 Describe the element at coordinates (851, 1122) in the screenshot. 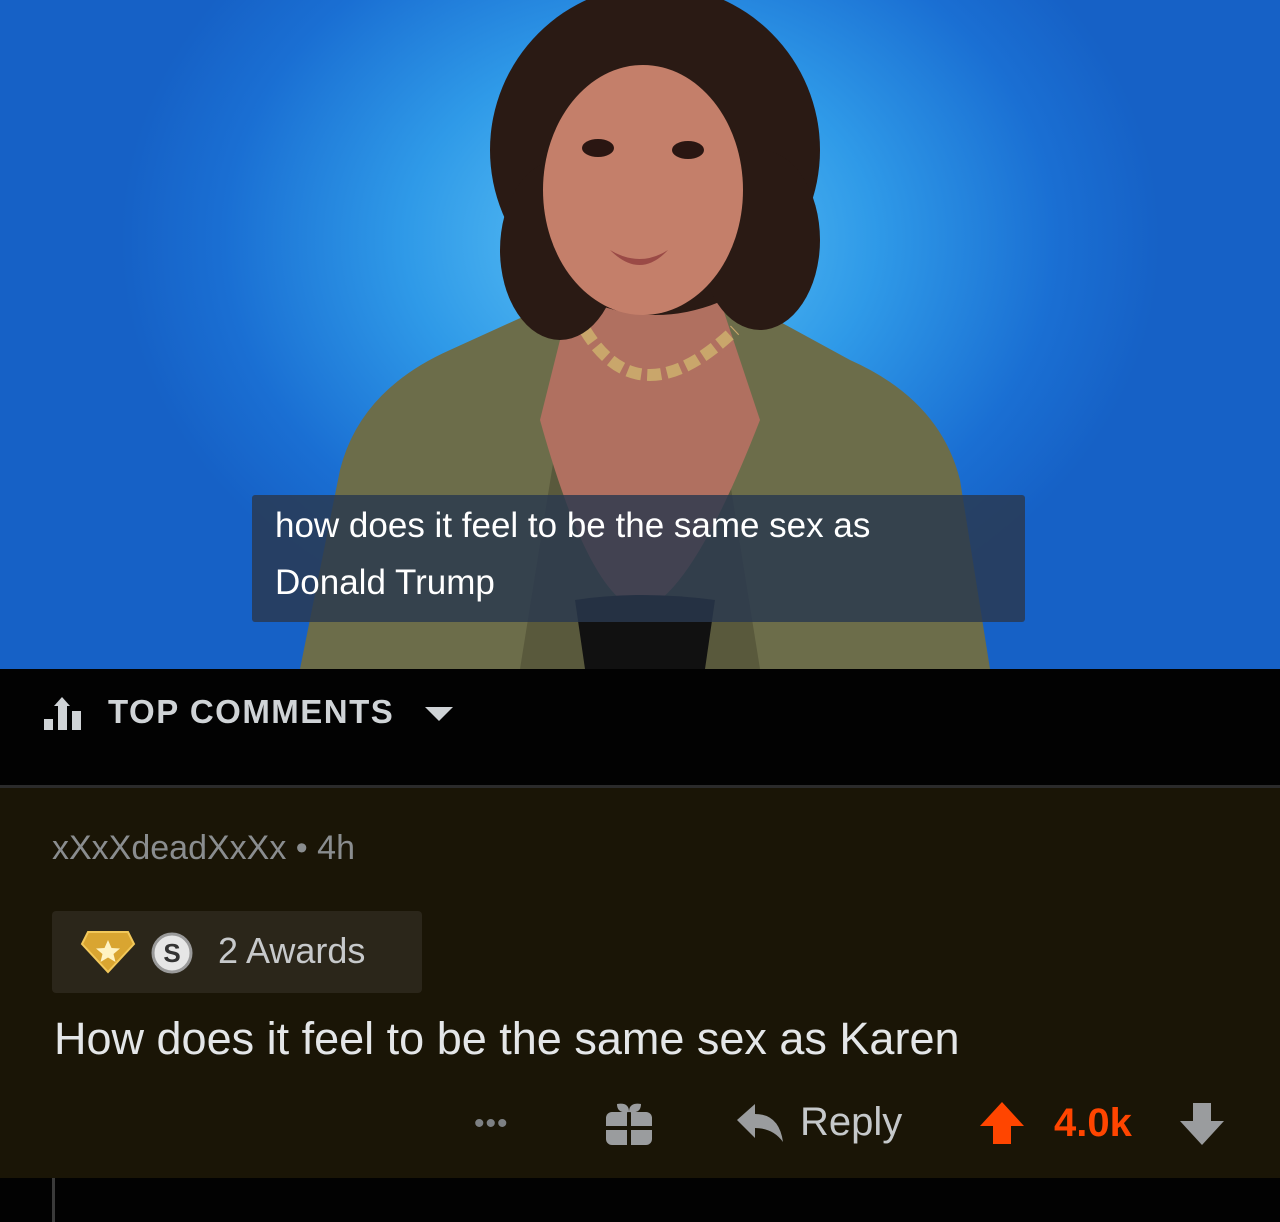

I see `reply-button: Reply` at that location.